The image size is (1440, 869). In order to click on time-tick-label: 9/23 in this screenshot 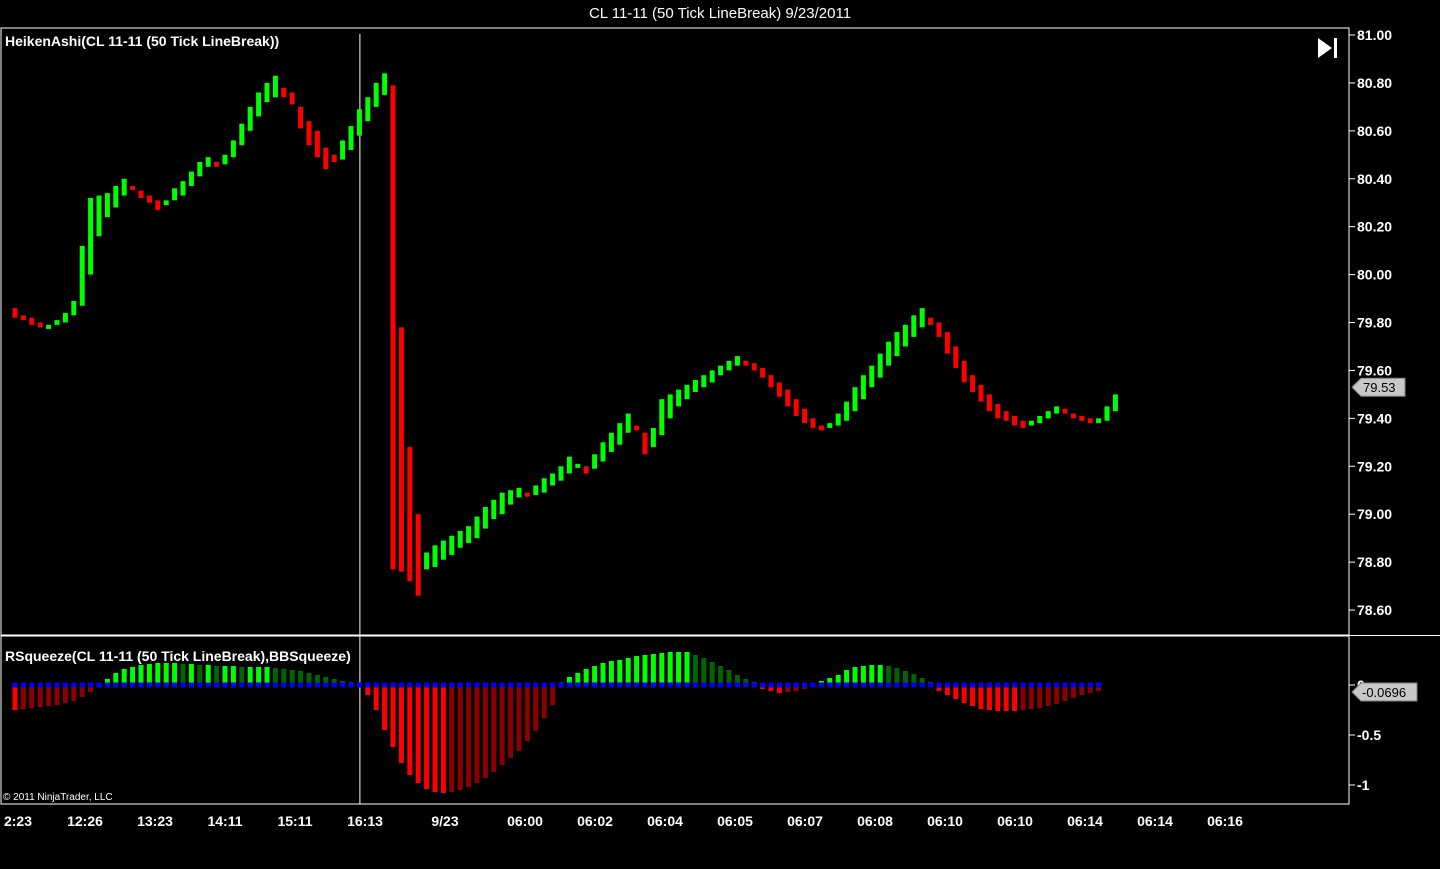, I will do `click(444, 821)`.